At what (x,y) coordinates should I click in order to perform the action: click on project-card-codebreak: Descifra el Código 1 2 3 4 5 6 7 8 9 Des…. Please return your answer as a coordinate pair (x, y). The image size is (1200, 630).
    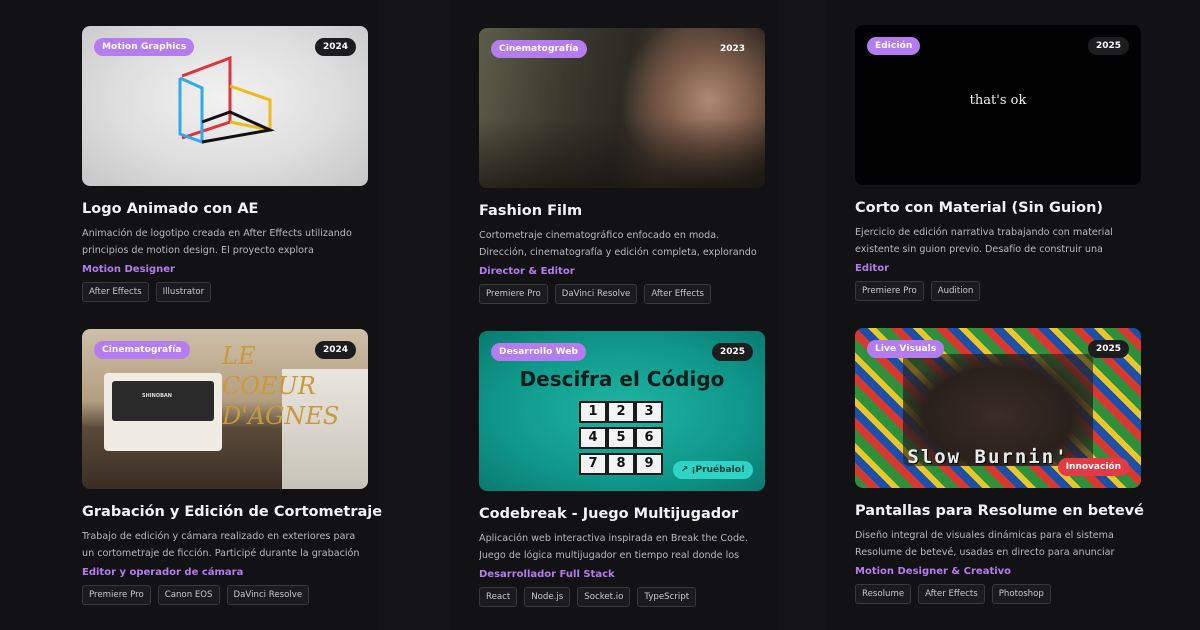
    Looking at the image, I should click on (622, 469).